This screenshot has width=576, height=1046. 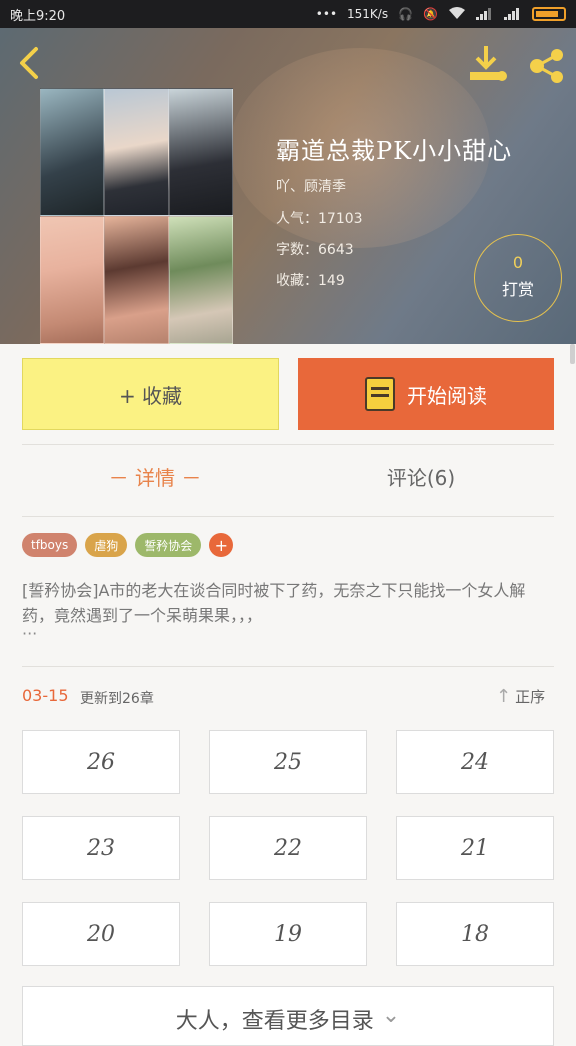 What do you see at coordinates (45, 695) in the screenshot?
I see `update-date: 03-15` at bounding box center [45, 695].